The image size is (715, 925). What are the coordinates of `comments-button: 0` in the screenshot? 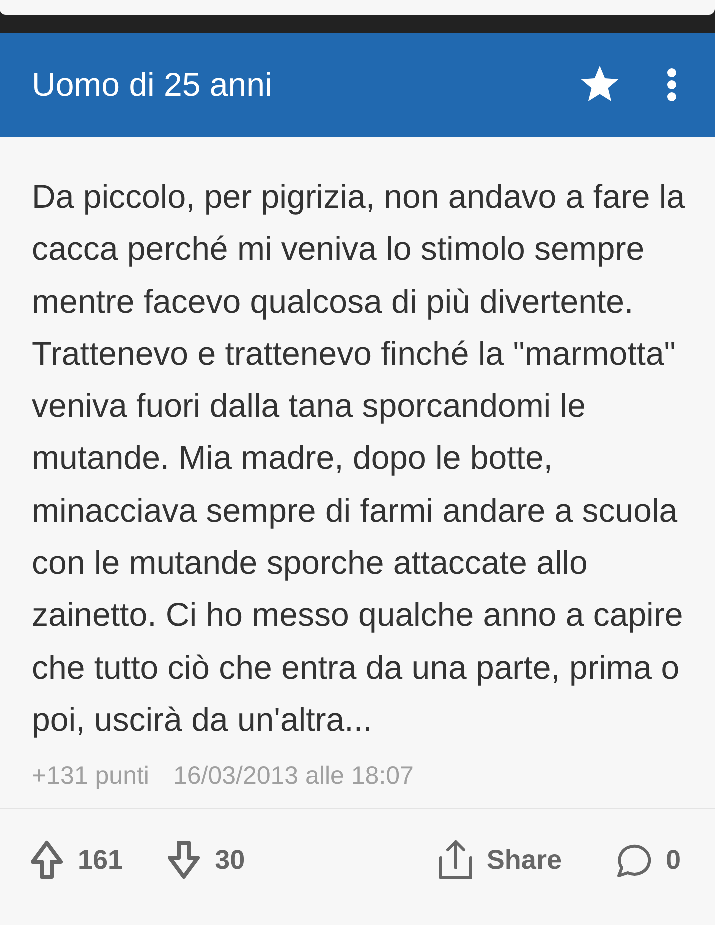 It's located at (648, 860).